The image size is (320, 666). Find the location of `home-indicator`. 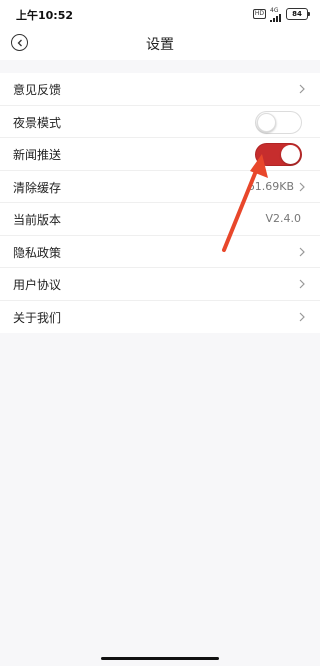

home-indicator is located at coordinates (160, 658).